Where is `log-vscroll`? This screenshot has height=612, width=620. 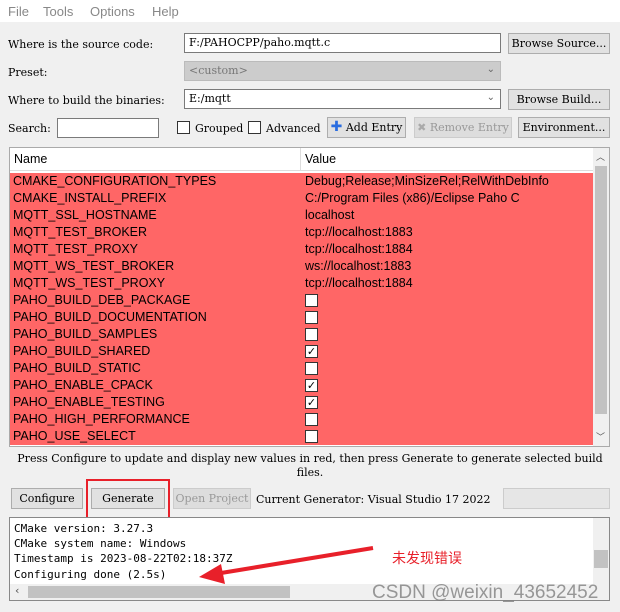
log-vscroll is located at coordinates (601, 551).